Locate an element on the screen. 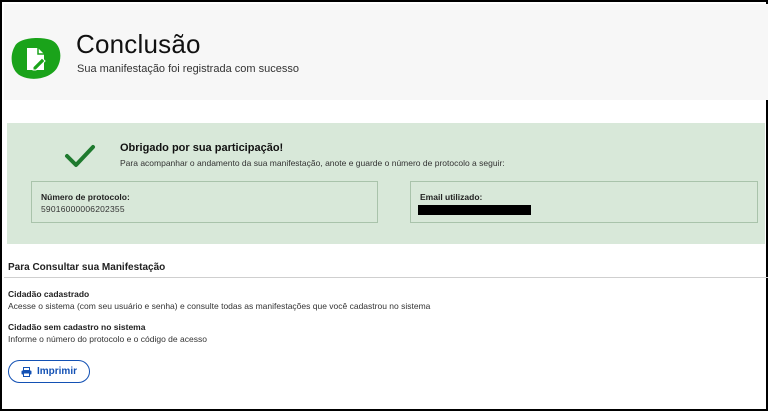 This screenshot has width=768, height=411. protocol-label: Número de protocolo: is located at coordinates (85, 197).